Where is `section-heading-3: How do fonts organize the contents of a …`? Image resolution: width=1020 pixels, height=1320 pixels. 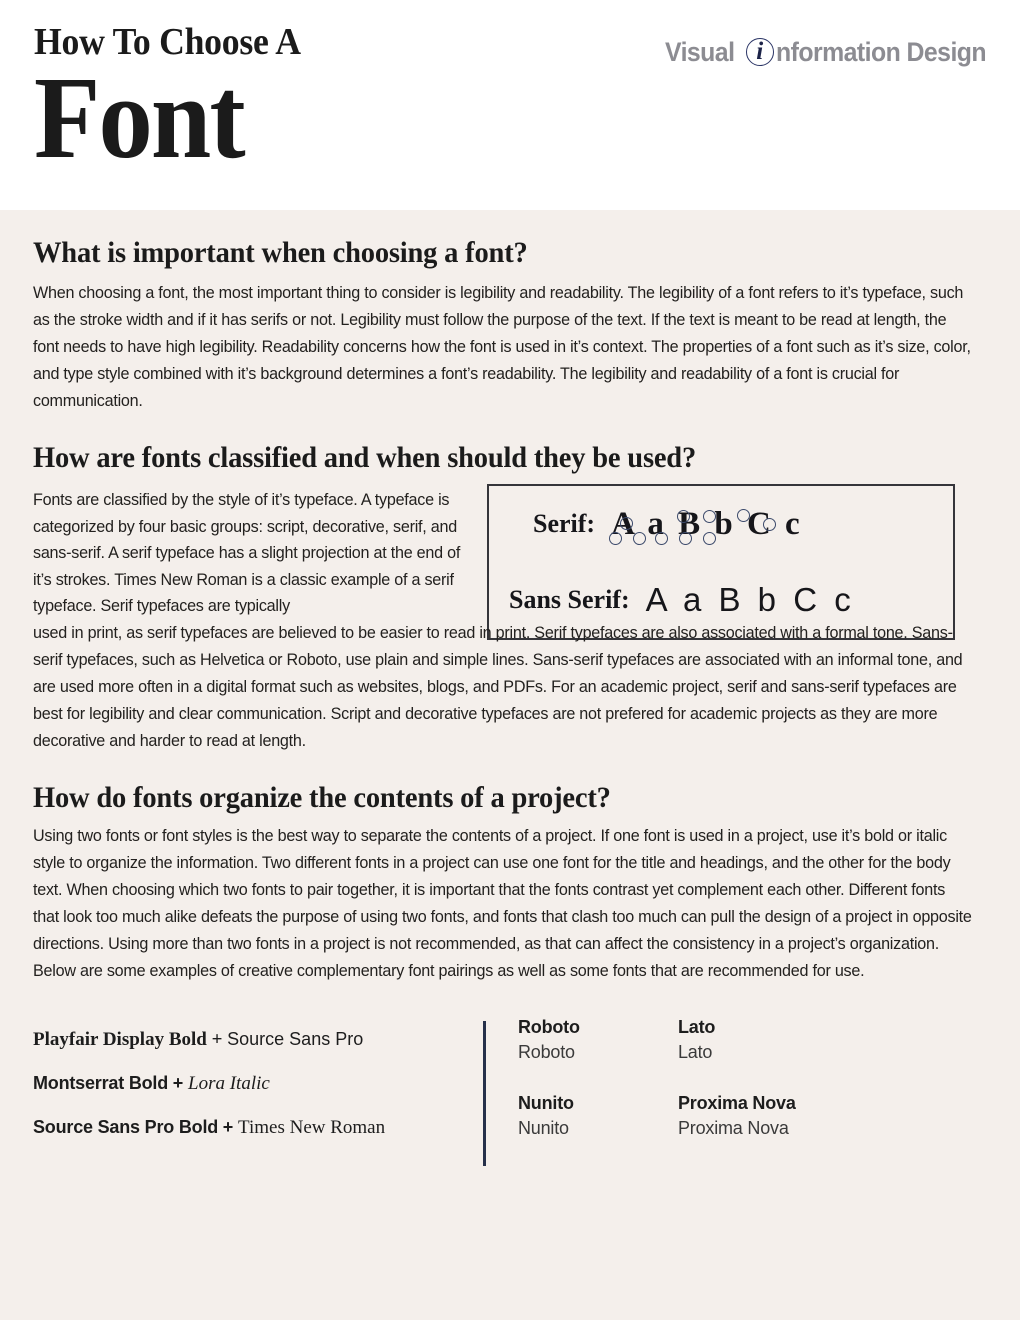
section-heading-3: How do fonts organize the contents of a … is located at coordinates (322, 797).